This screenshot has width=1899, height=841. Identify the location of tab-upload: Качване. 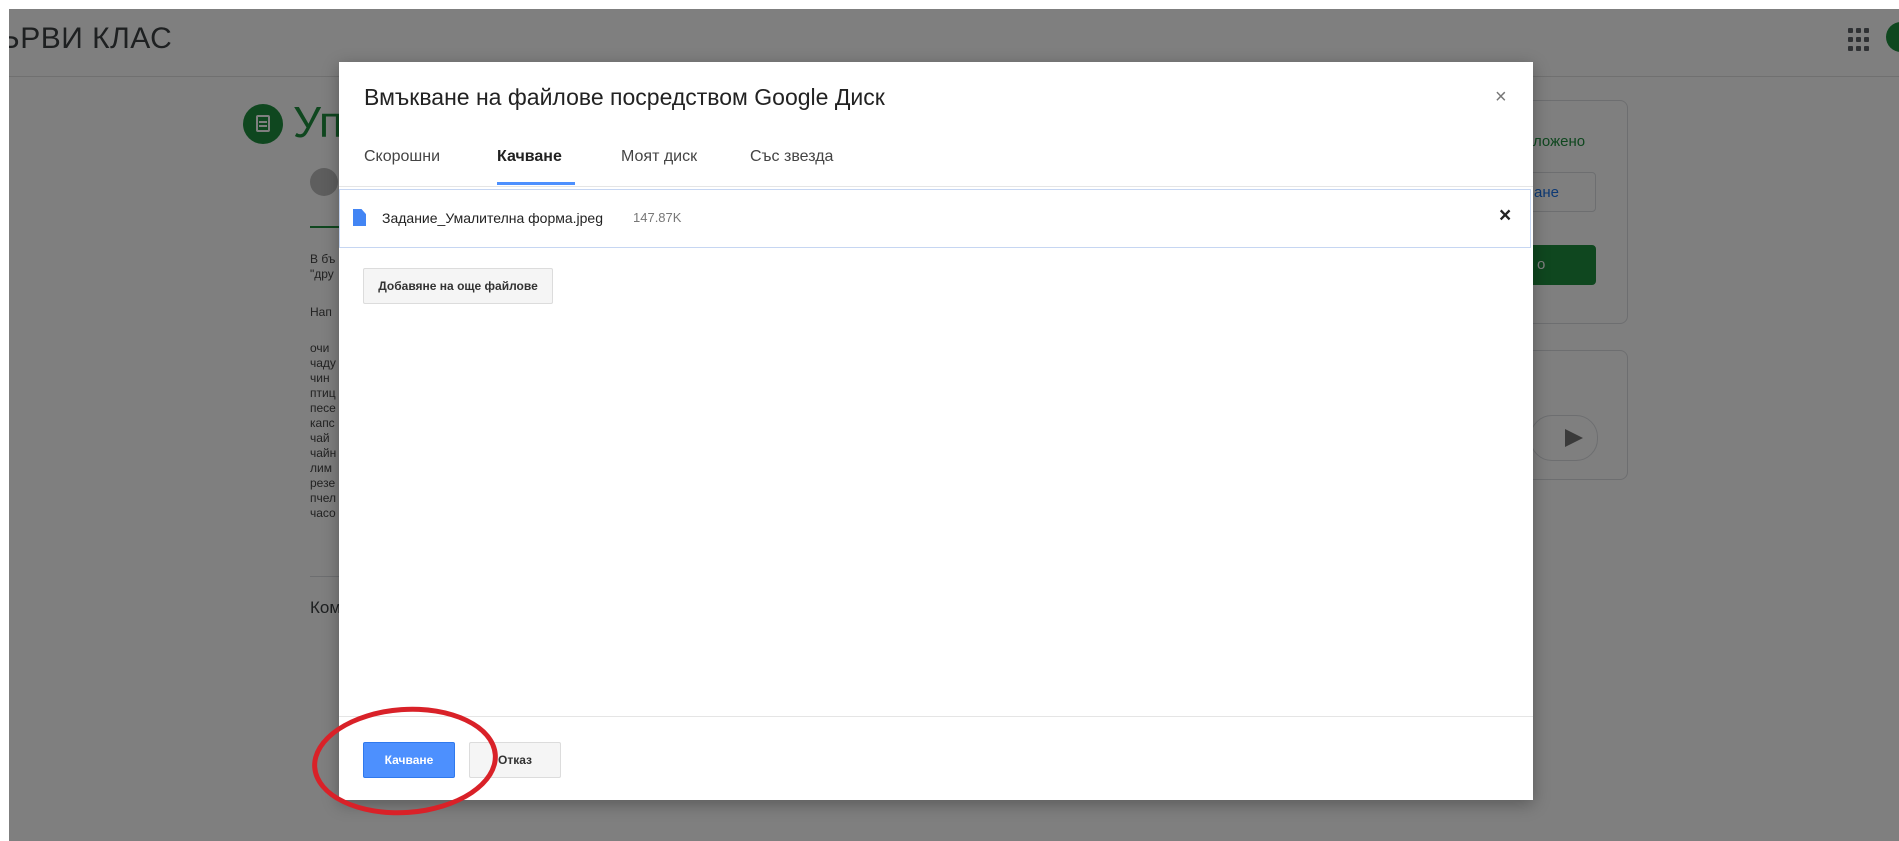
(529, 157).